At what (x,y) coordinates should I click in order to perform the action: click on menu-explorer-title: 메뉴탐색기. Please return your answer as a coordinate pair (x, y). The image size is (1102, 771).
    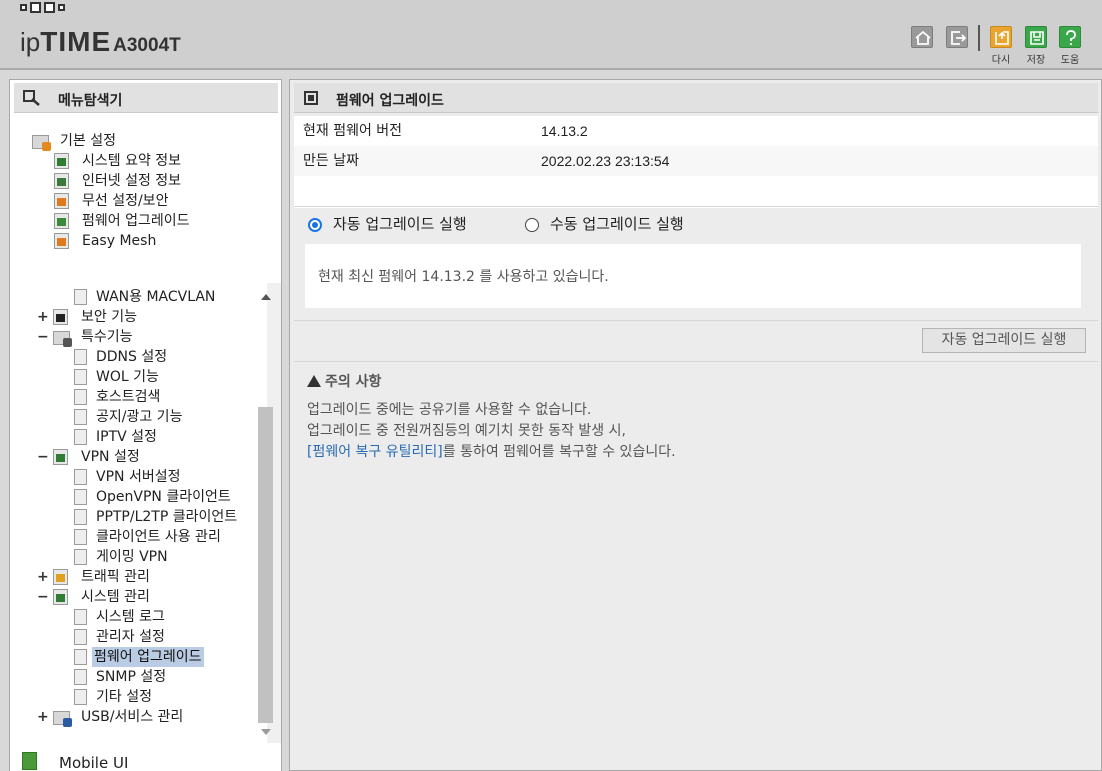
    Looking at the image, I should click on (90, 101).